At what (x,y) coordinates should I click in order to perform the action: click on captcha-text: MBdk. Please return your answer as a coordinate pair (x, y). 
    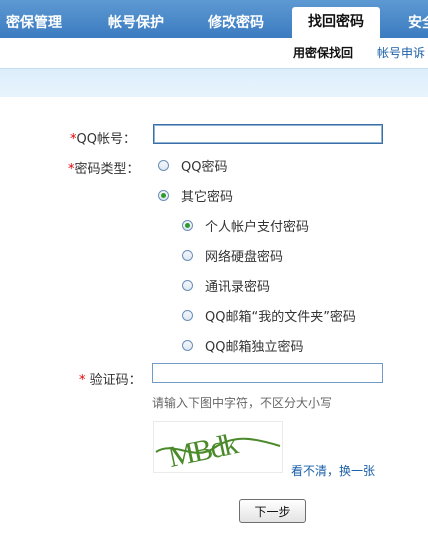
    Looking at the image, I should click on (203, 449).